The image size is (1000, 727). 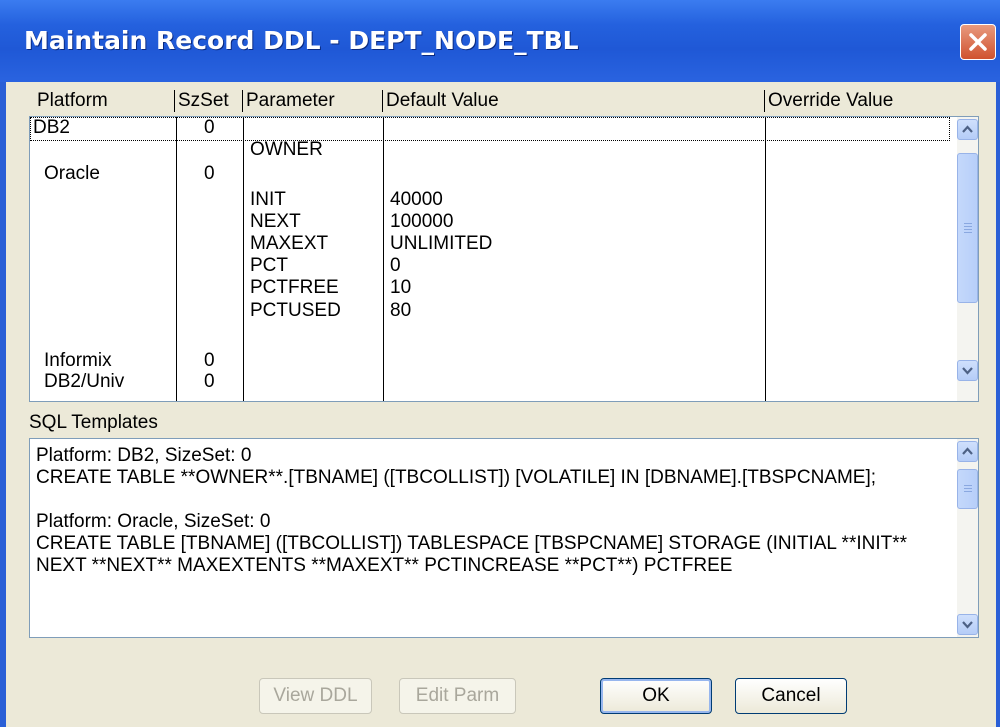 I want to click on sql-scroll-up-button, so click(x=967, y=451).